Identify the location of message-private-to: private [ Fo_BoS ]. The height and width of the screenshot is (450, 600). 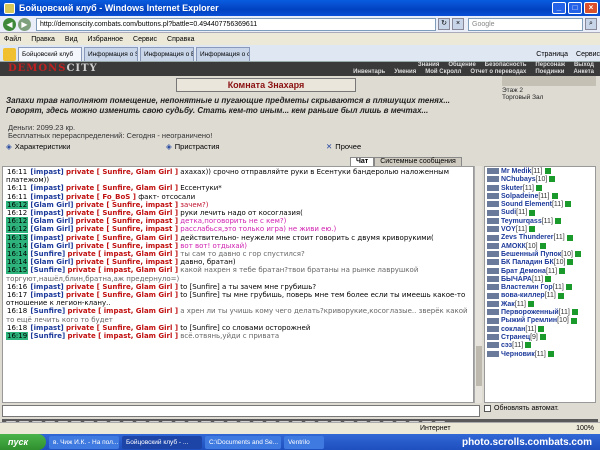
(101, 197).